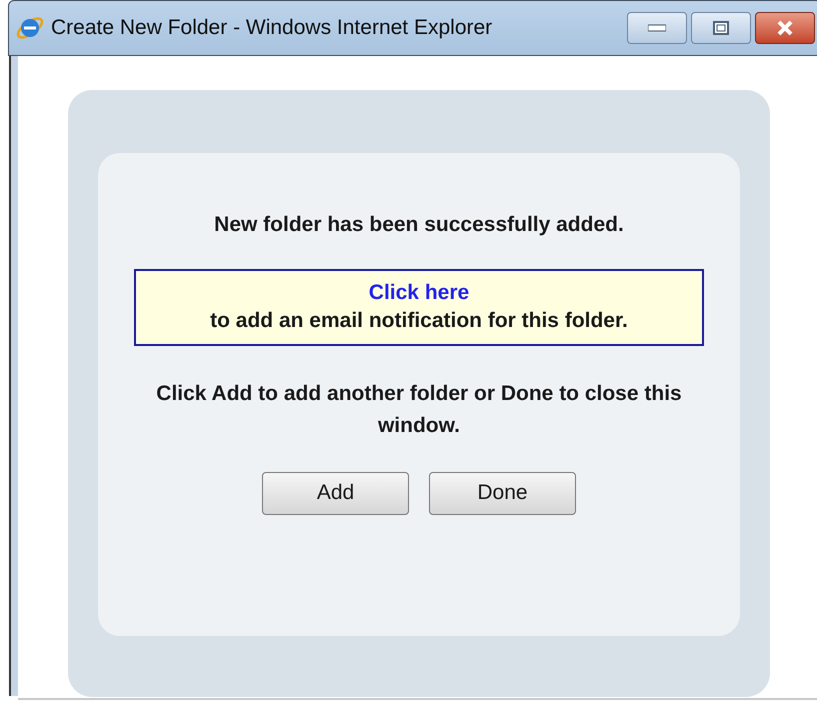  I want to click on minimize-icon, so click(657, 28).